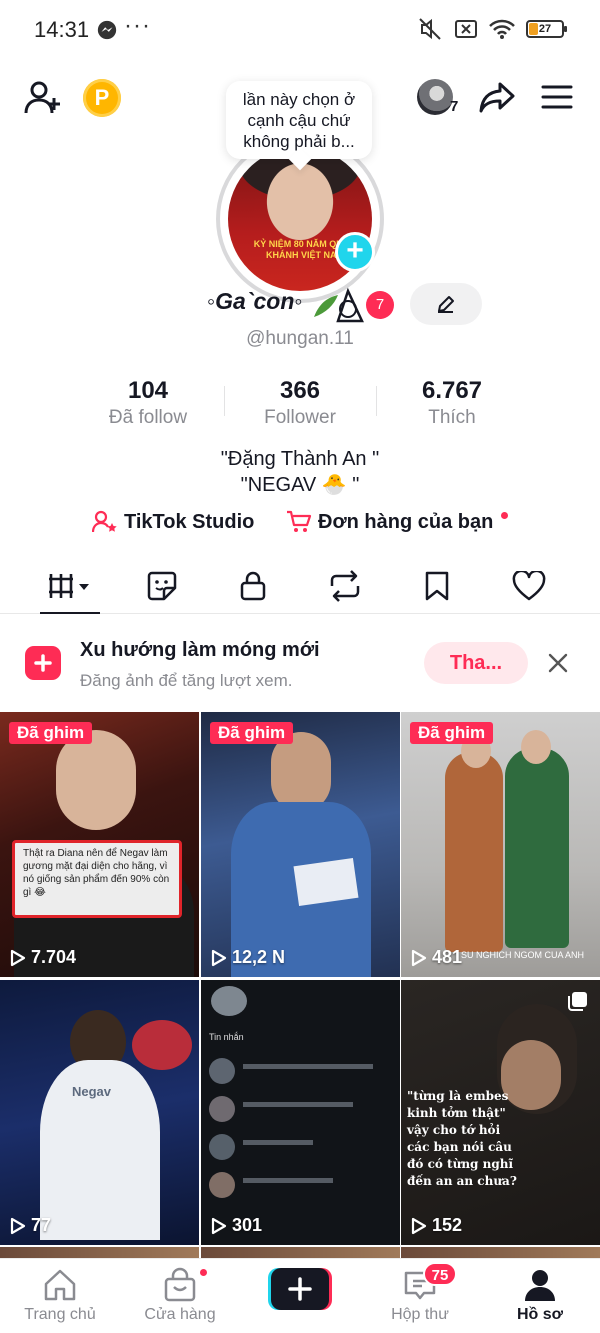  I want to click on stat-following: 104 Đã follow, so click(148, 404).